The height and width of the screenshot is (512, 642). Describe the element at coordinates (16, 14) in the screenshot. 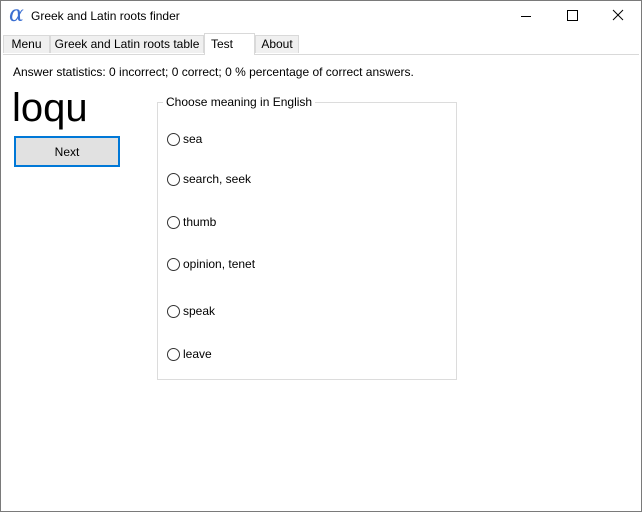

I see `alpha-icon: α` at that location.